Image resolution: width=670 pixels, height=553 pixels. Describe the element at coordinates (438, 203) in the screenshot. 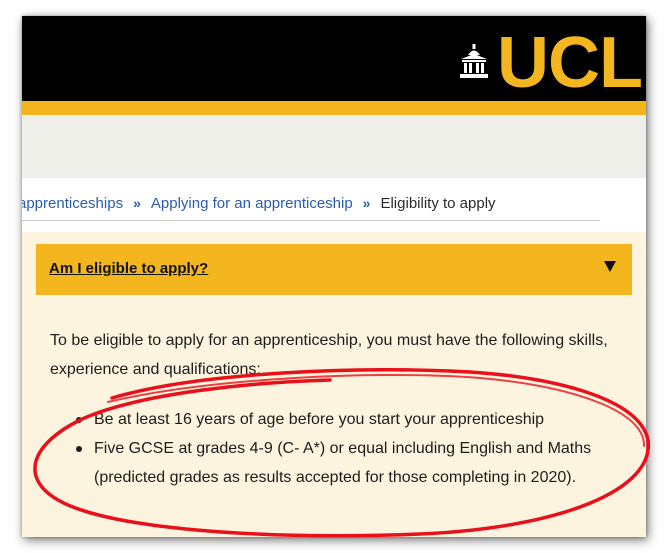

I see `breadcrumb-current: Eligibility to apply` at that location.